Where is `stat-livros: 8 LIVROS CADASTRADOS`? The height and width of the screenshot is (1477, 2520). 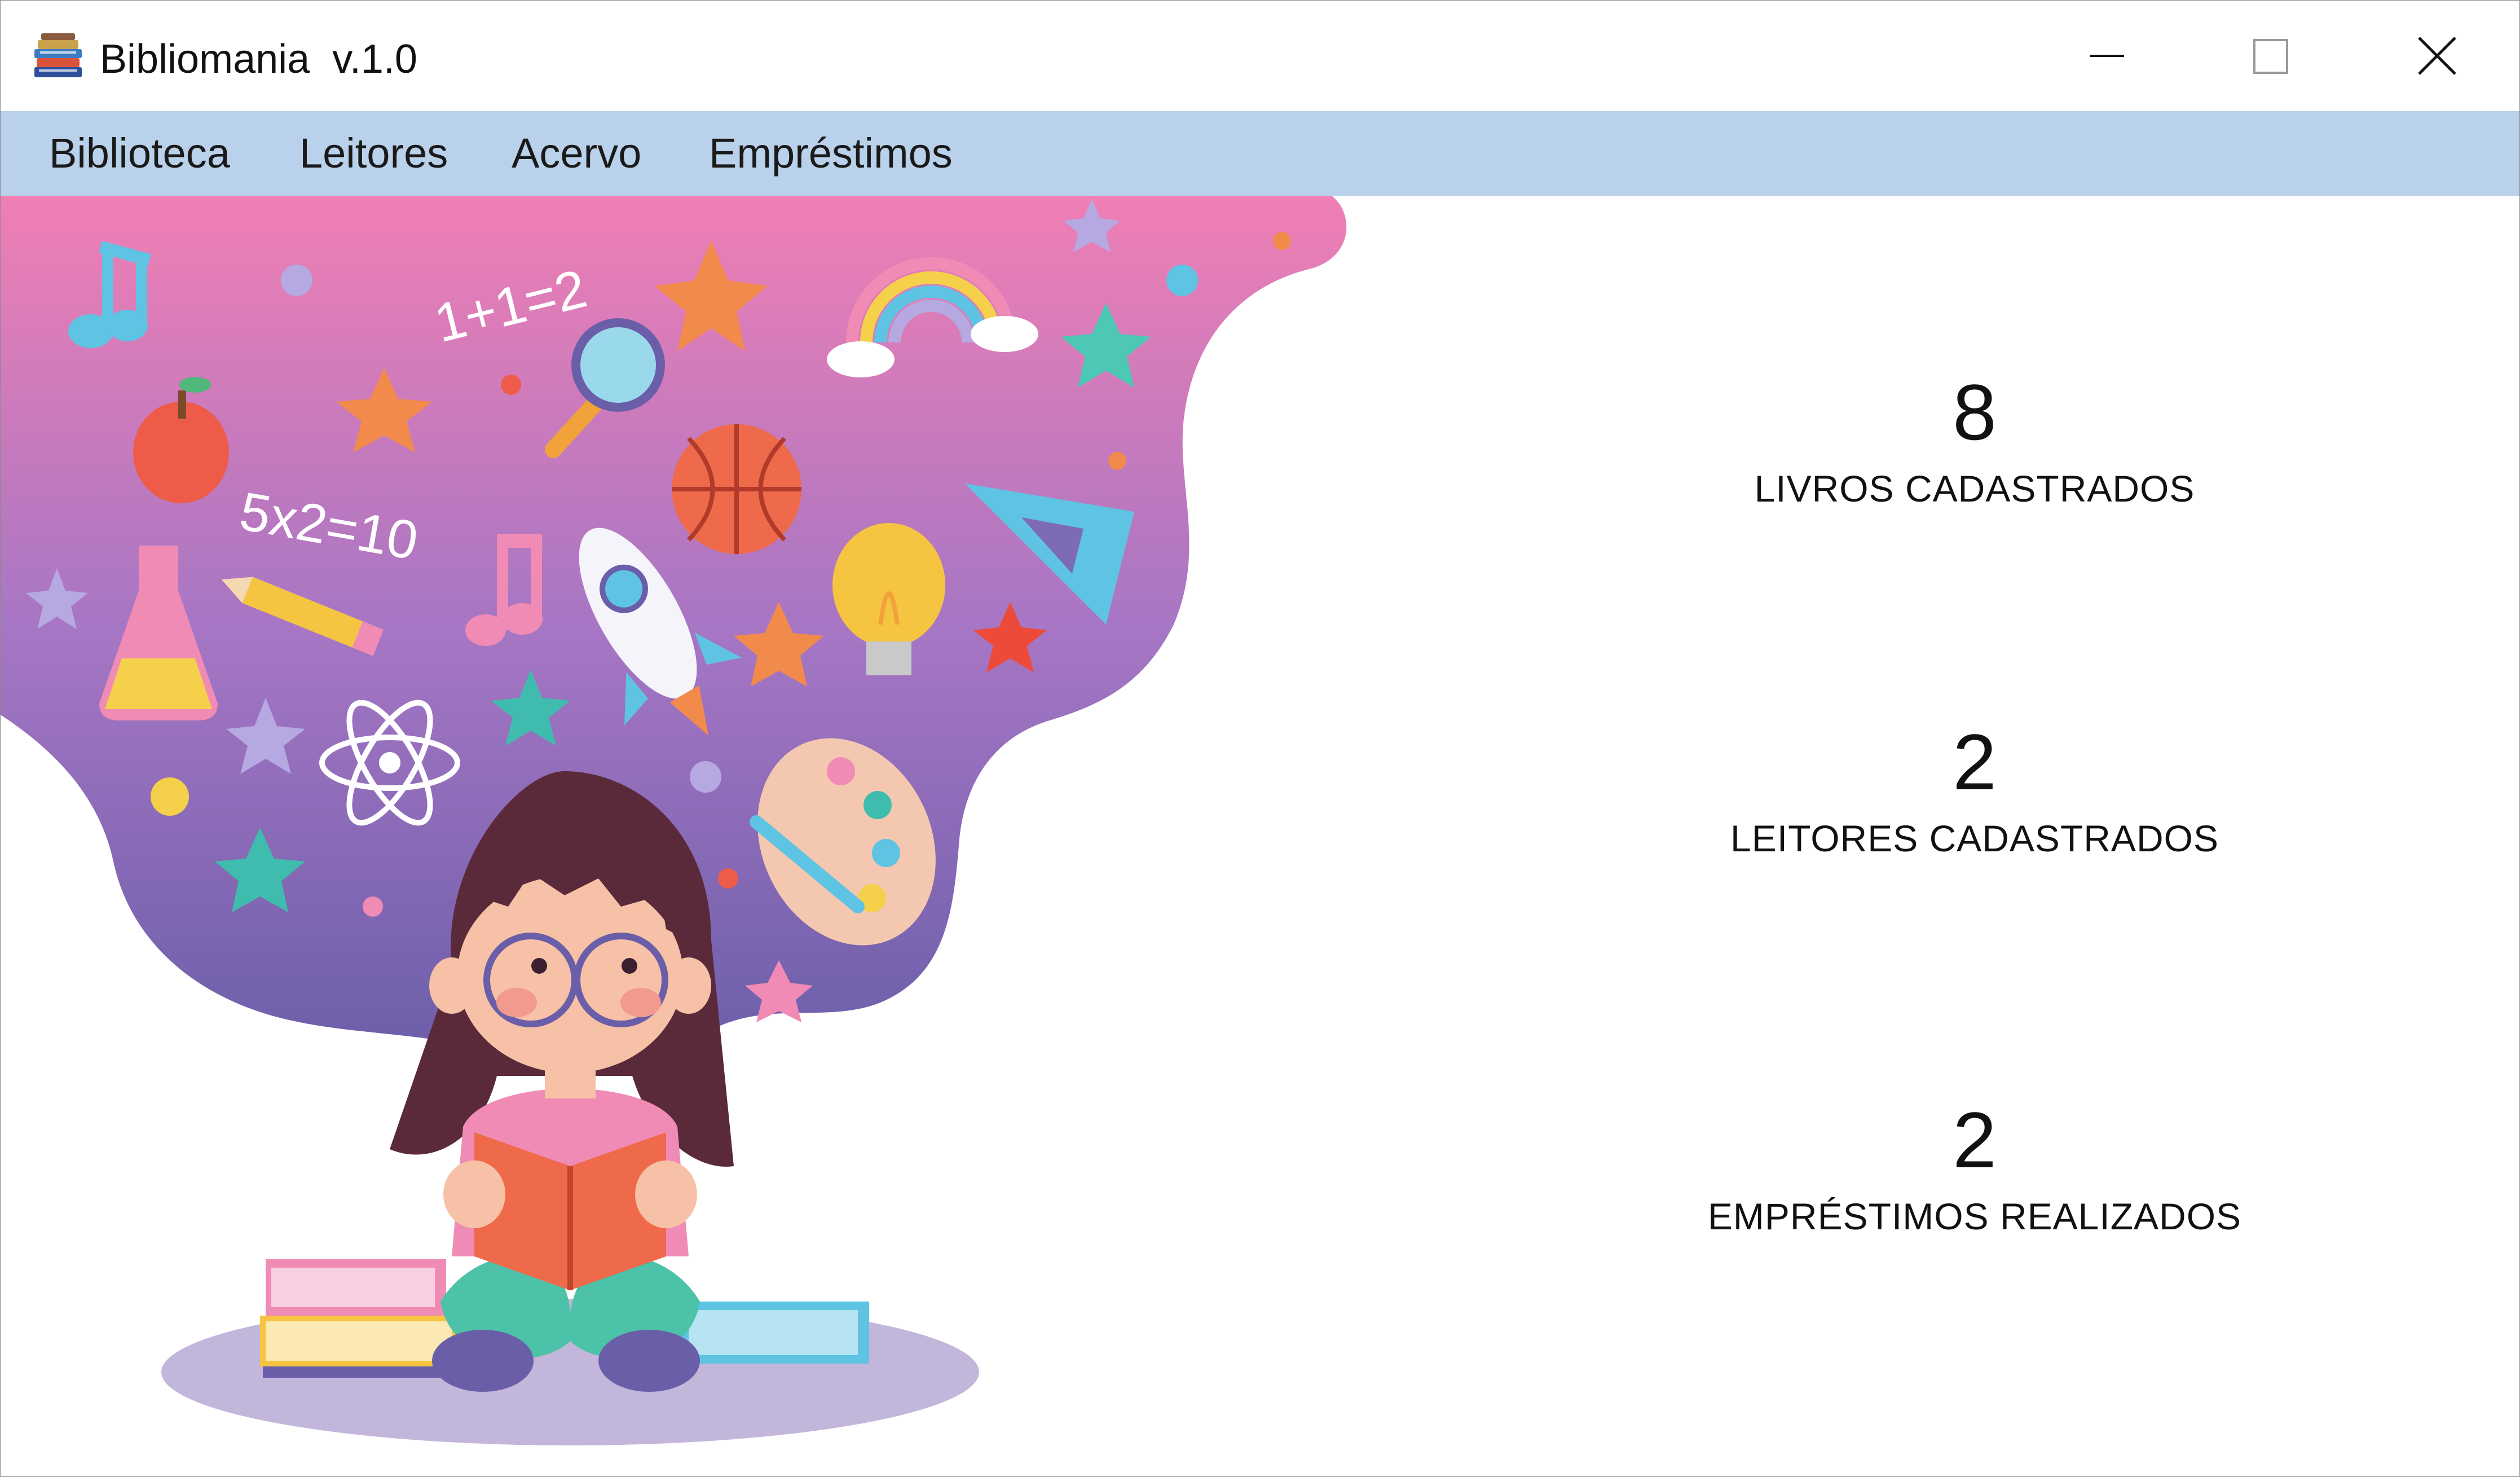 stat-livros: 8 LIVROS CADASTRADOS is located at coordinates (1974, 441).